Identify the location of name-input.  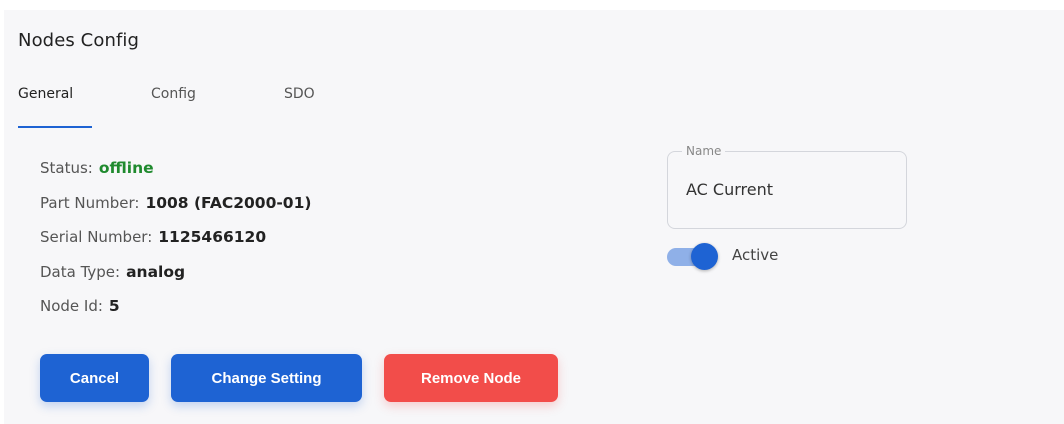
(786, 189).